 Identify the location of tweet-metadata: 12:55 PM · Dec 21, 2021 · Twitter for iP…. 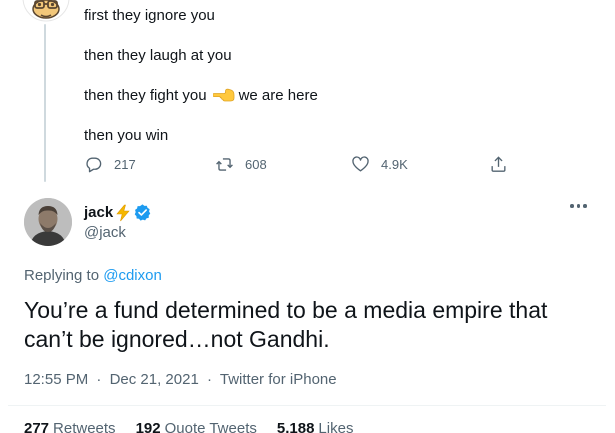
(180, 379).